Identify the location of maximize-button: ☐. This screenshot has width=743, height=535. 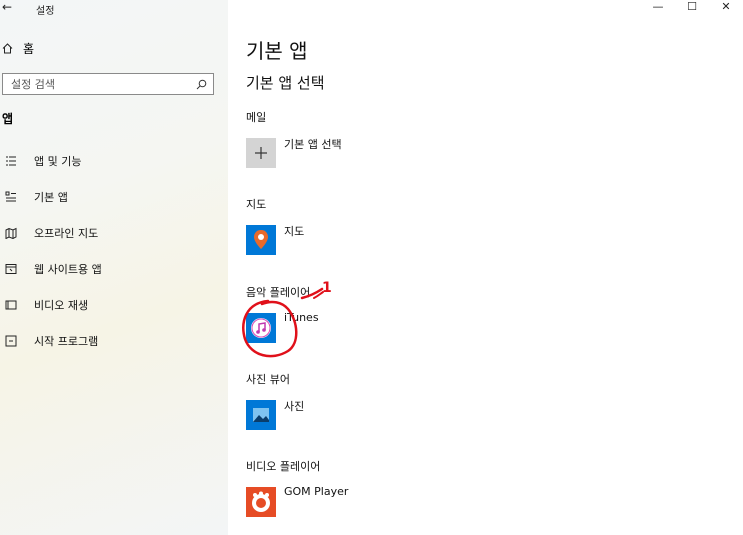
(692, 7).